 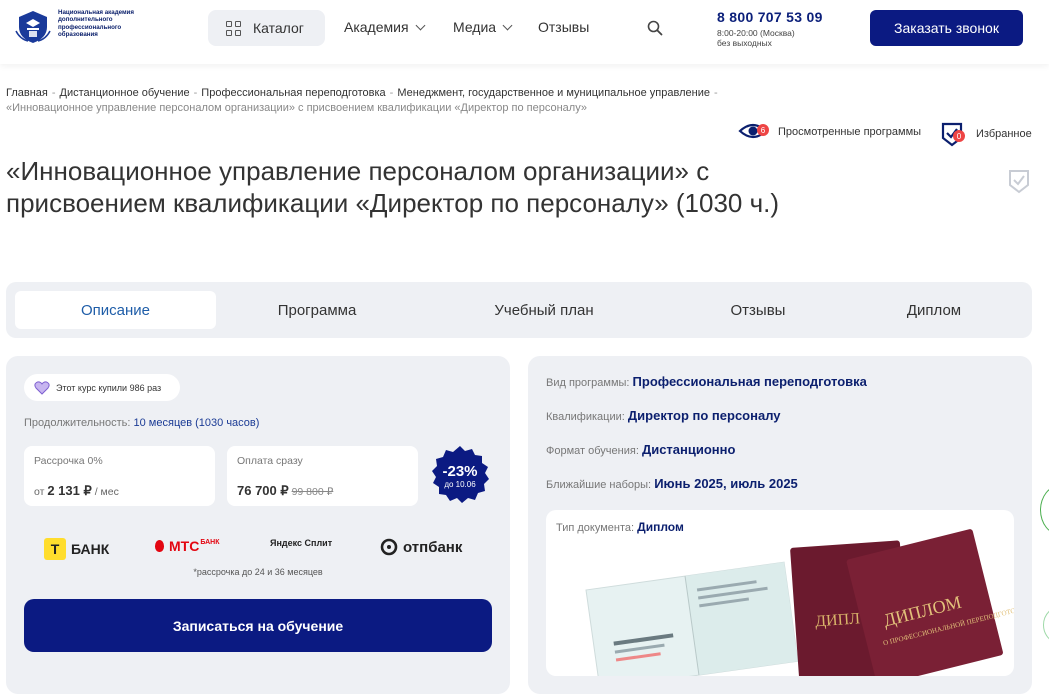 What do you see at coordinates (258, 572) in the screenshot?
I see `installment-note: *рассрочка до 24 и 36 месяцев` at bounding box center [258, 572].